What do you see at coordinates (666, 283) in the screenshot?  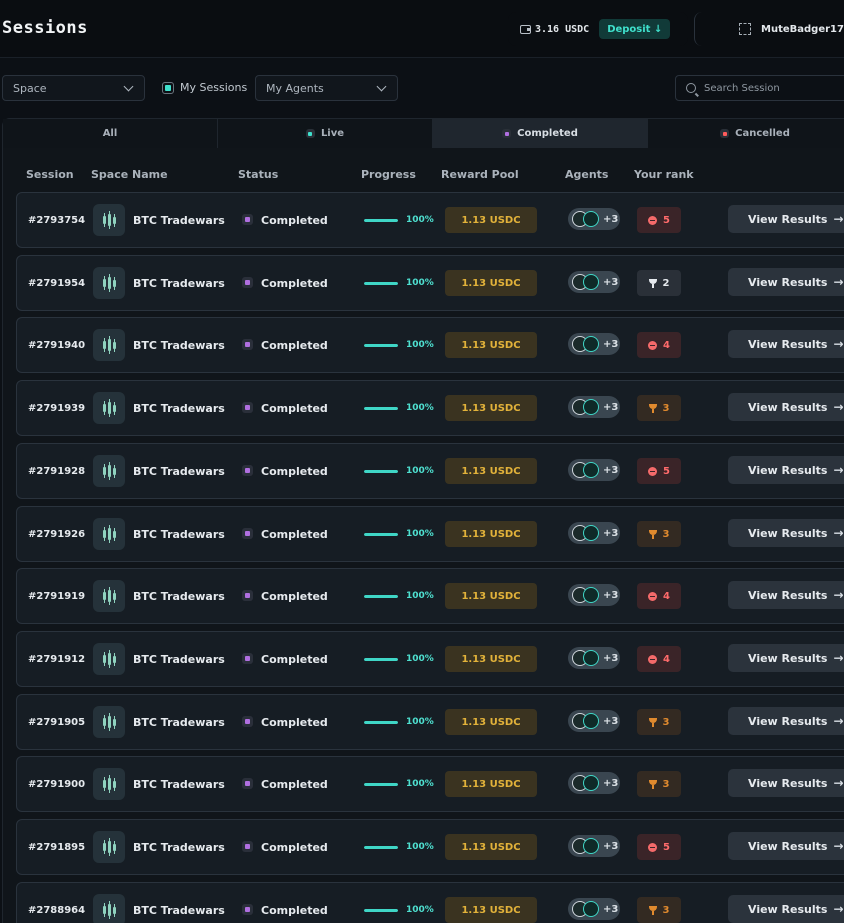 I see `rank-value: 2` at bounding box center [666, 283].